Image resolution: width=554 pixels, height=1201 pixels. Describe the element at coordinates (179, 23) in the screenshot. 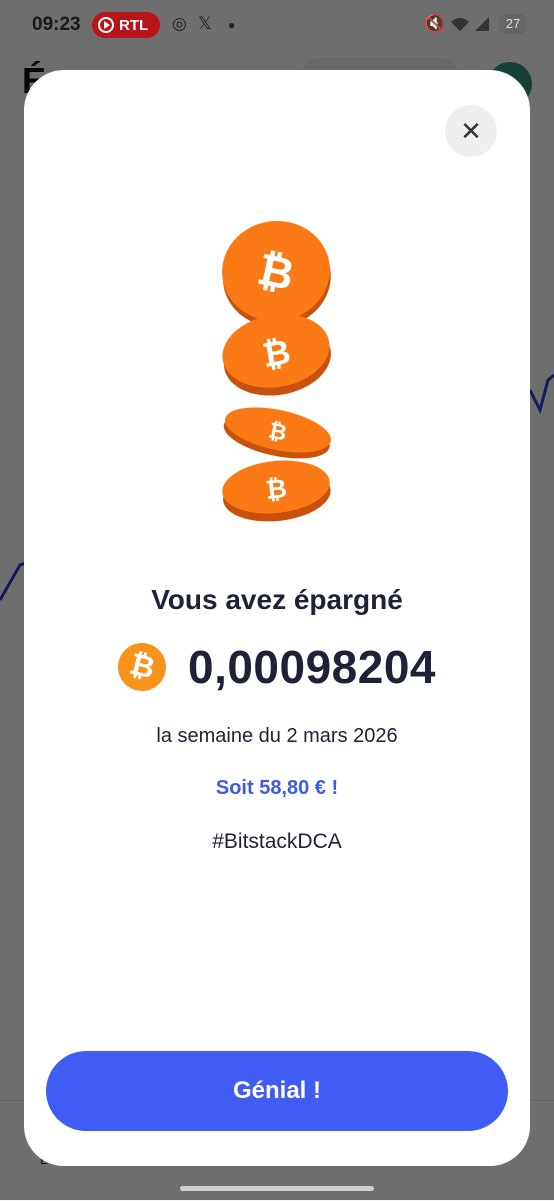

I see `app-notification-icon: ◎` at that location.